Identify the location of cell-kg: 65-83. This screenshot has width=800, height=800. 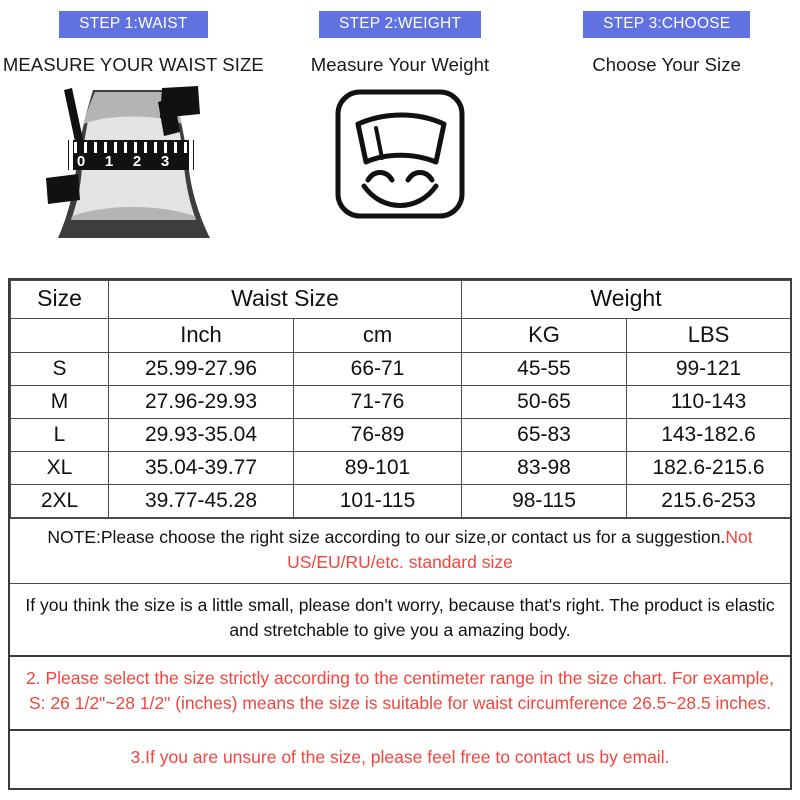
(544, 435).